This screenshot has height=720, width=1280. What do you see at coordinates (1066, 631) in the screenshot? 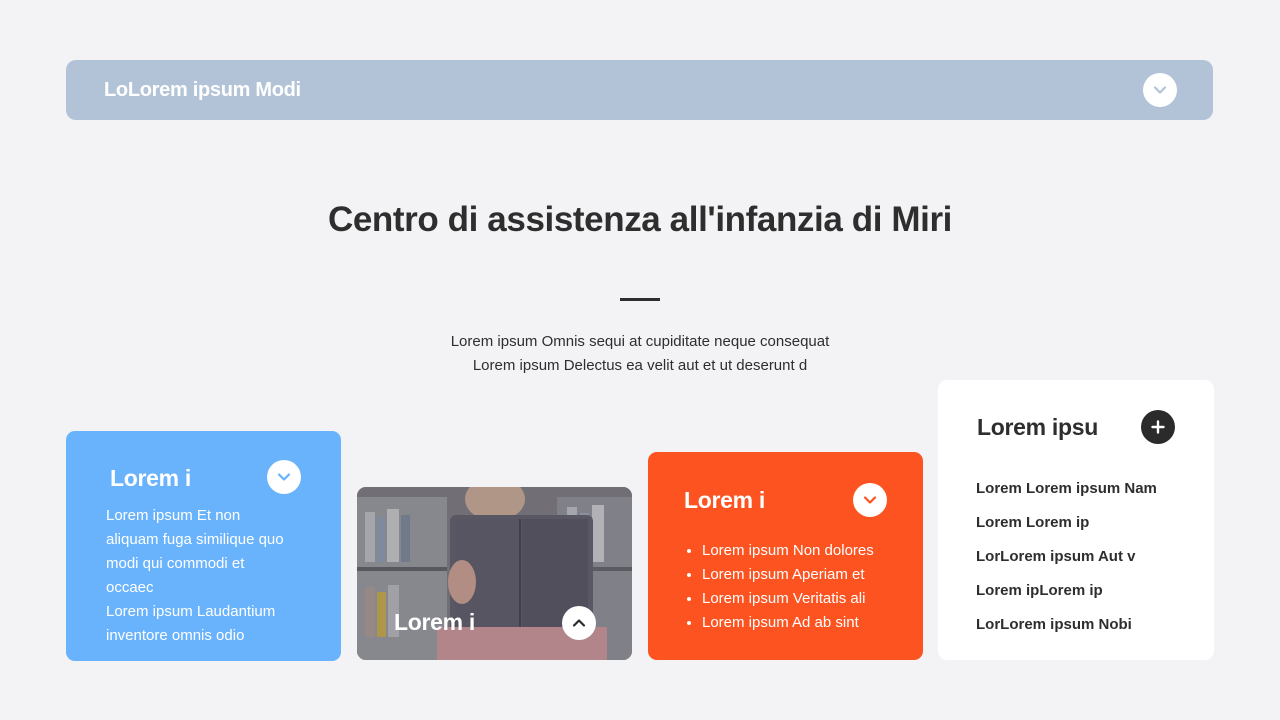
I see `link-item: LorLorem ipsum Nobi` at bounding box center [1066, 631].